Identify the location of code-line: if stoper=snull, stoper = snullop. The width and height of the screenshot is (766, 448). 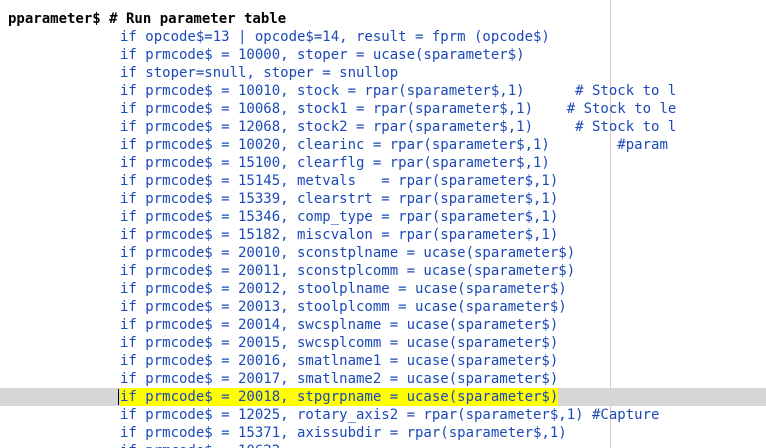
(383, 73).